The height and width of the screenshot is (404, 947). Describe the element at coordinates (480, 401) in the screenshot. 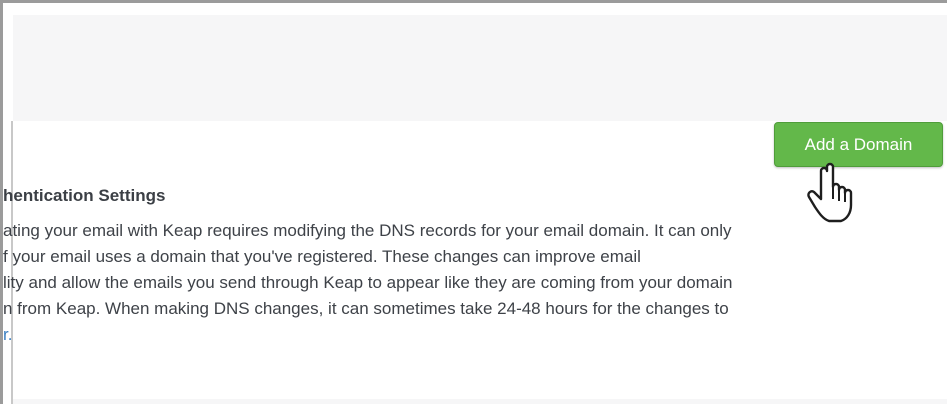

I see `footer-band` at that location.